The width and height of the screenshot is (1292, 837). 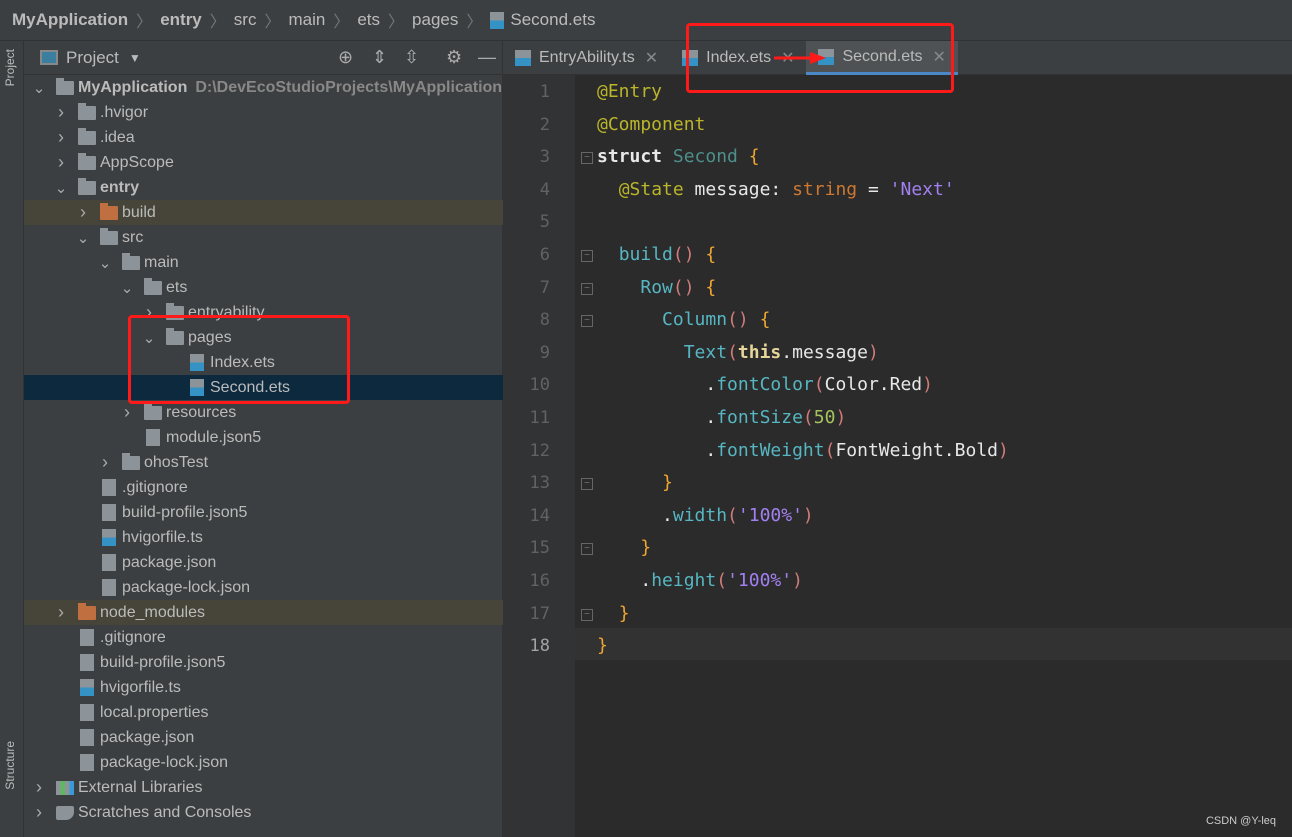 I want to click on close-icon: ✕, so click(x=651, y=58).